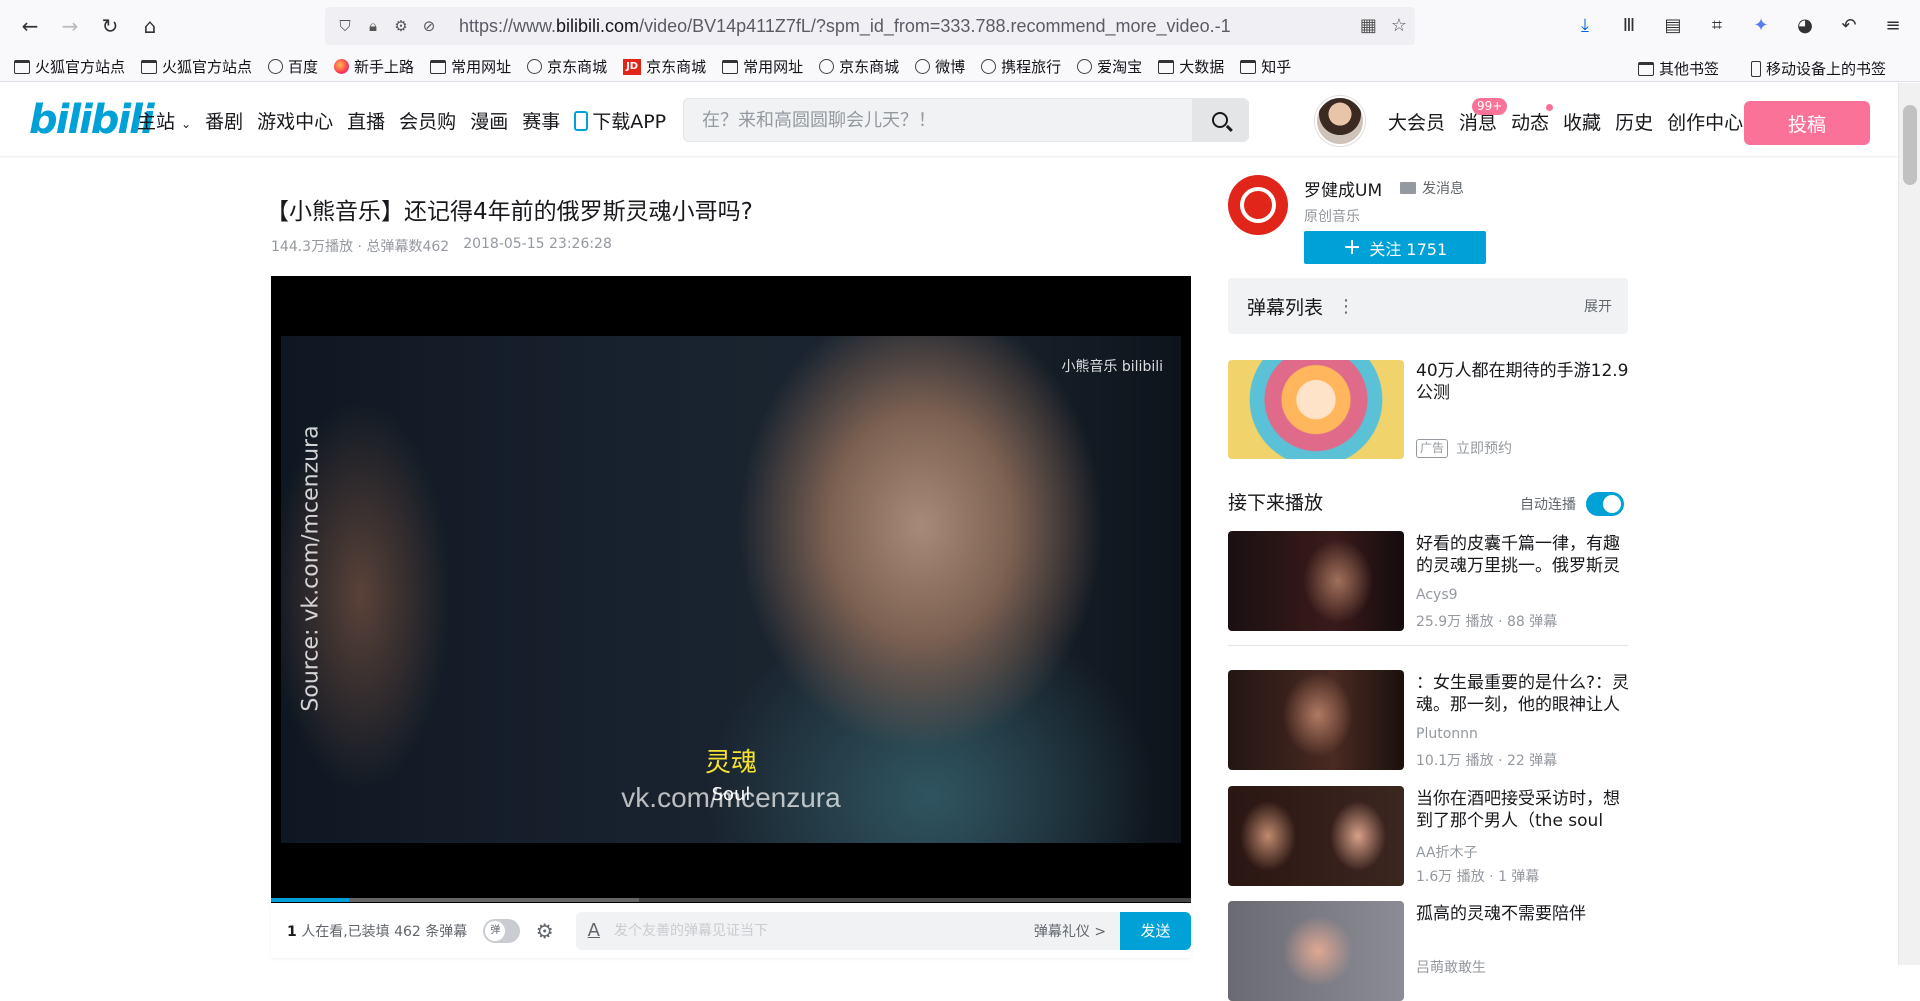  Describe the element at coordinates (1849, 25) in the screenshot. I see `undo-icon: ↶` at that location.